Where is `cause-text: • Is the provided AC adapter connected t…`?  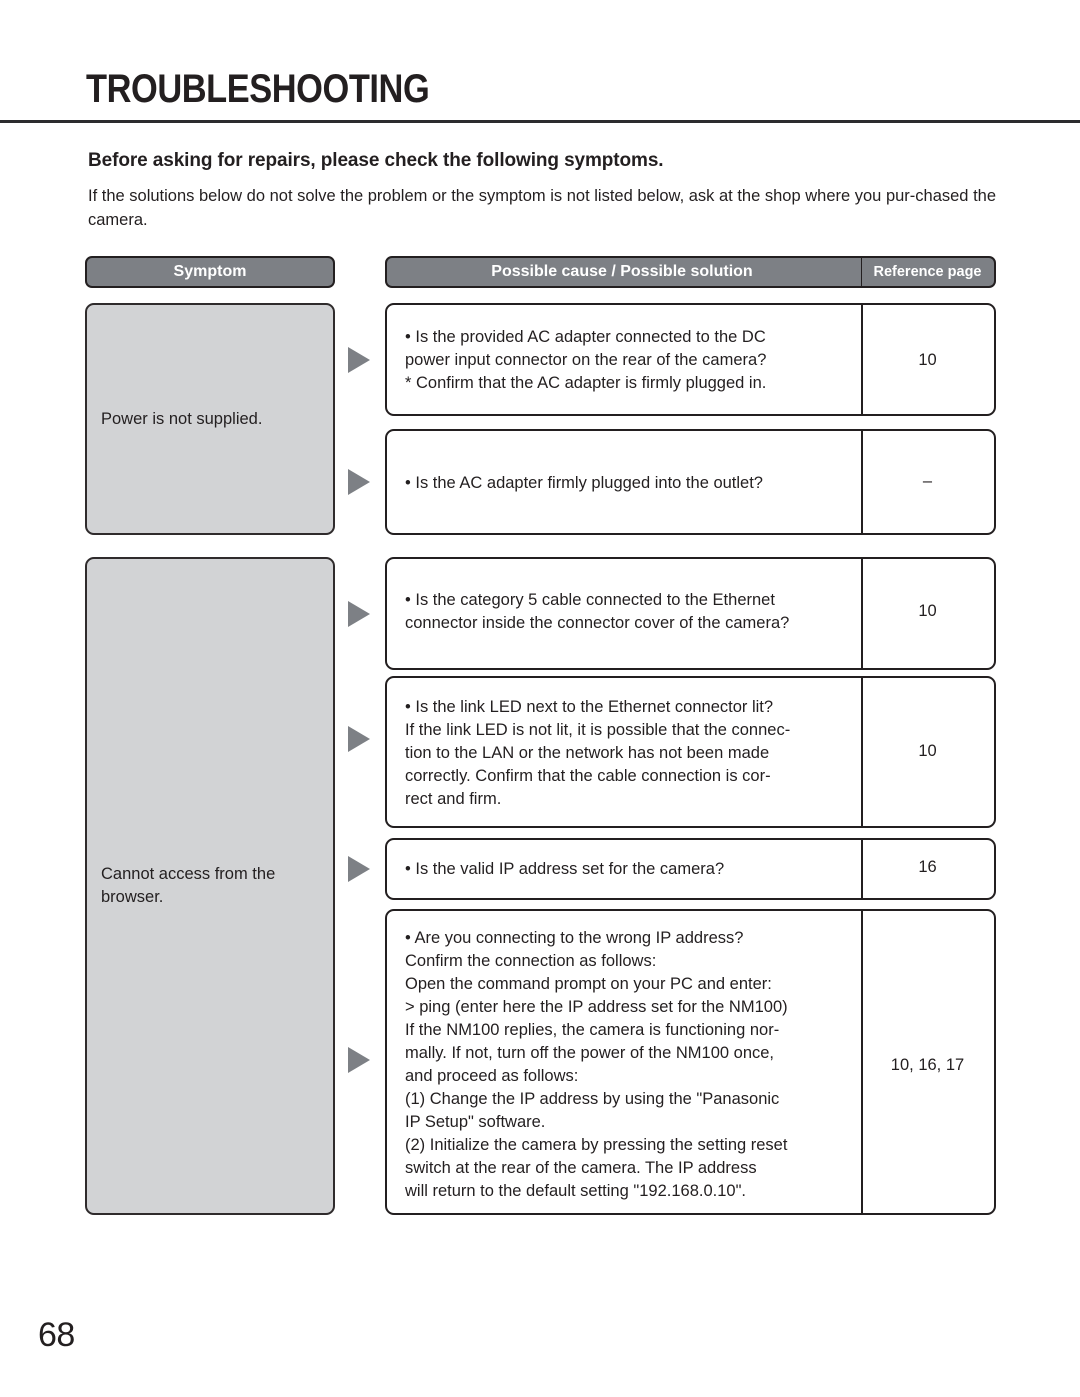 cause-text: • Is the provided AC adapter connected t… is located at coordinates (586, 360).